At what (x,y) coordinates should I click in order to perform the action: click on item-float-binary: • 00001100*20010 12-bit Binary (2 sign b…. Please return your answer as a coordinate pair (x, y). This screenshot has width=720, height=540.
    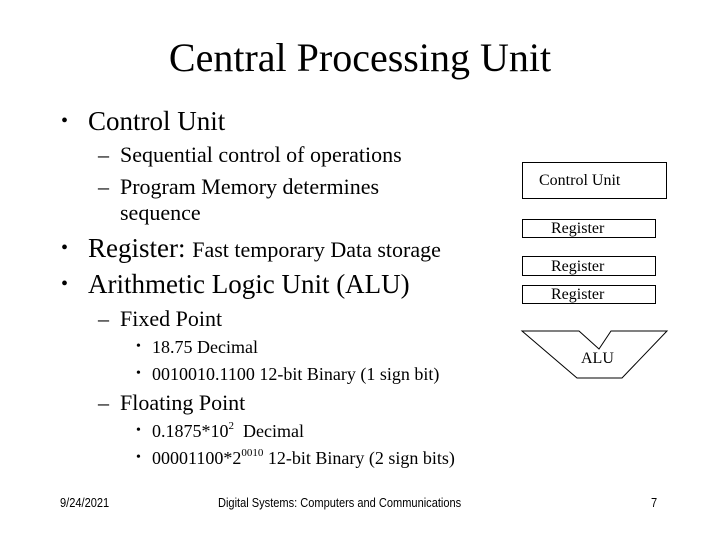
    Looking at the image, I should click on (295, 458).